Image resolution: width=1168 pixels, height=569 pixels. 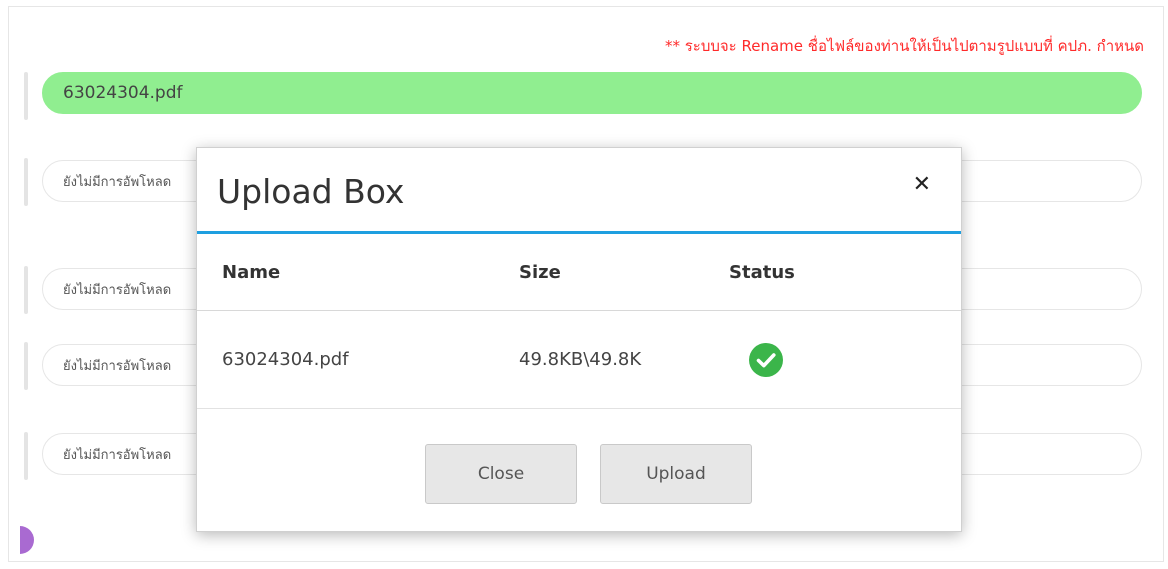 I want to click on file-name: 63024304.pdf, so click(x=285, y=359).